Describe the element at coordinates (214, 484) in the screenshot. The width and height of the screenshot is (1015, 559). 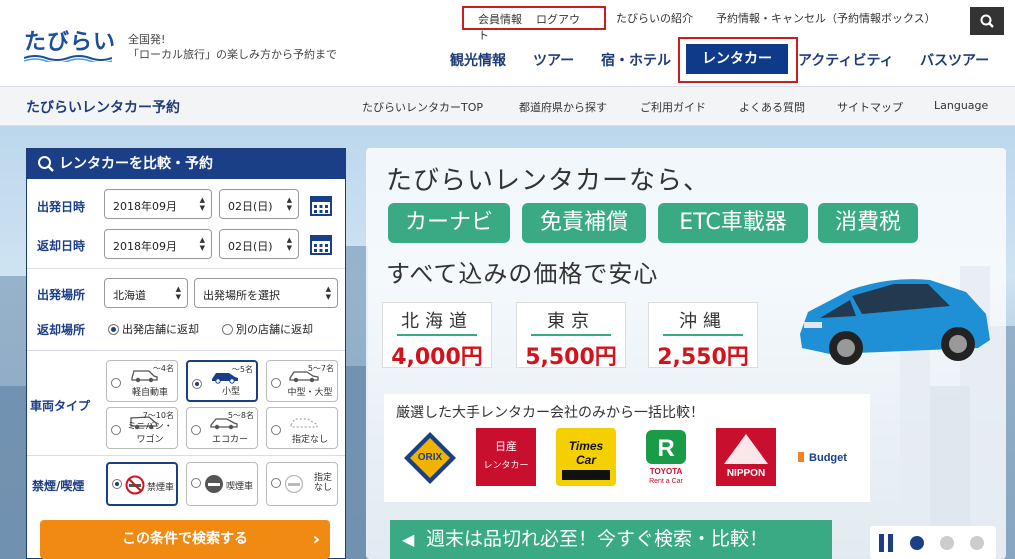
I see `smoking-icon` at that location.